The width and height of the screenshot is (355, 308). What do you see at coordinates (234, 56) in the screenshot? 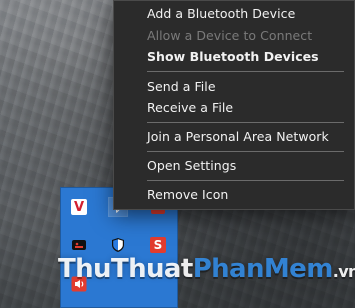
I see `menu-item-show-bluetooth-devices: Show Bluetooth Devices` at bounding box center [234, 56].